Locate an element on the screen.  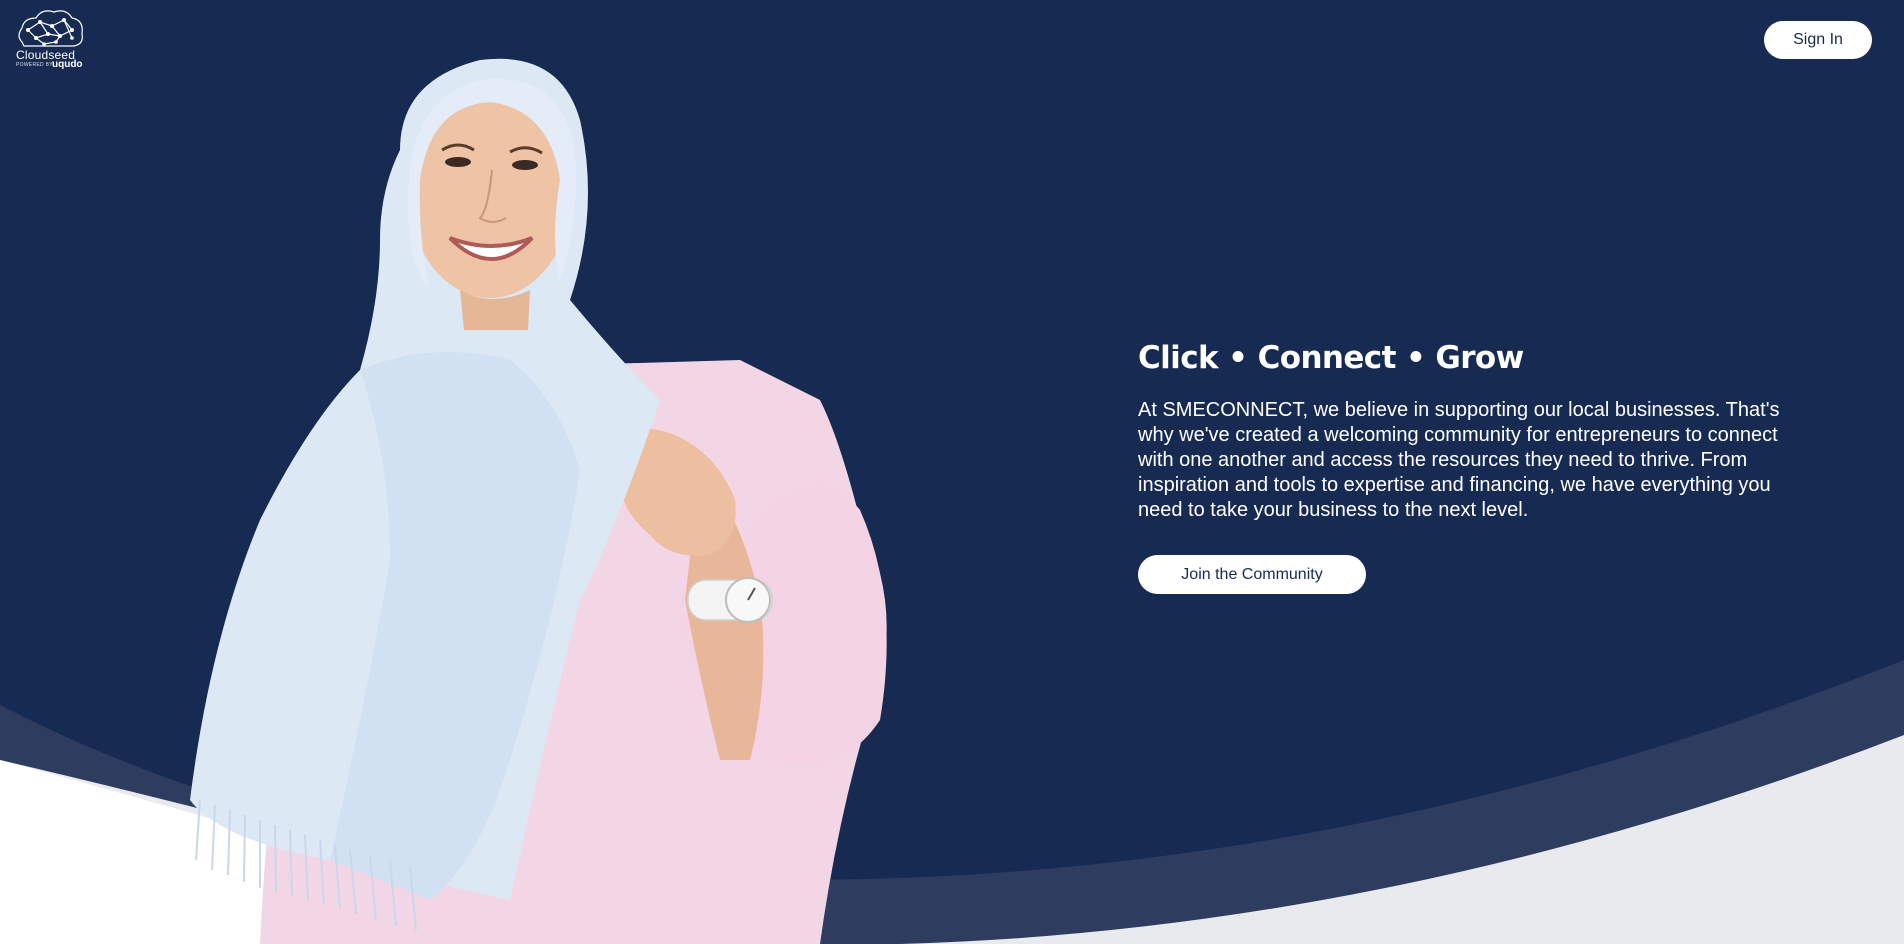
join-community-button: Join the Community is located at coordinates (1252, 574).